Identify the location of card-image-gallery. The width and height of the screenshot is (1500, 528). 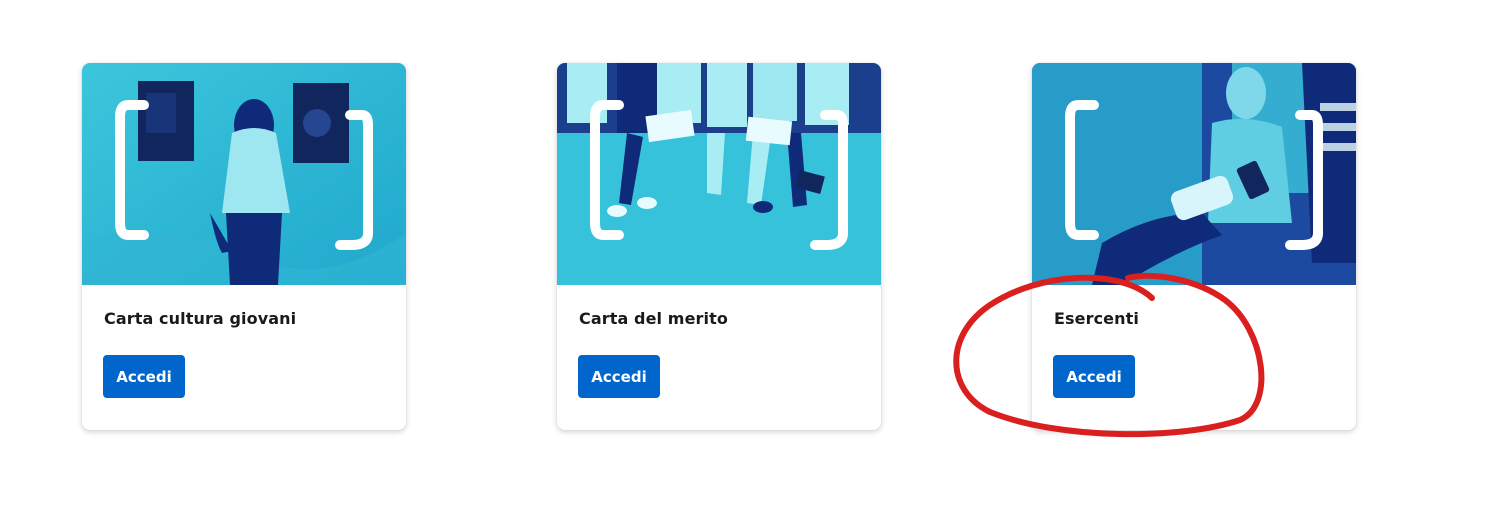
(244, 174).